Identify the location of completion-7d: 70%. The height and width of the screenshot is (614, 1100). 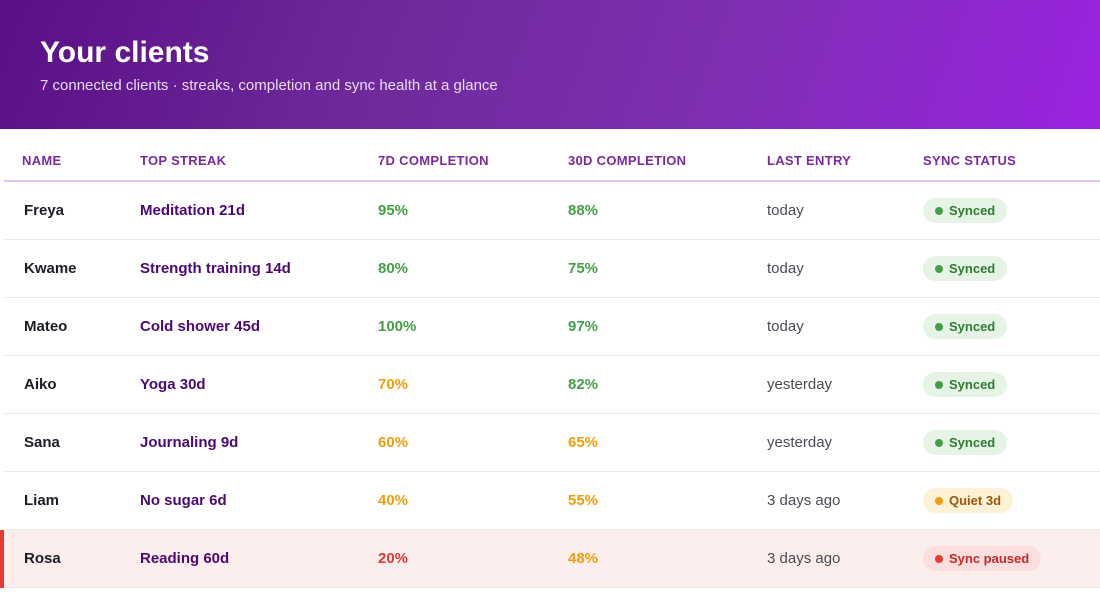
(393, 384).